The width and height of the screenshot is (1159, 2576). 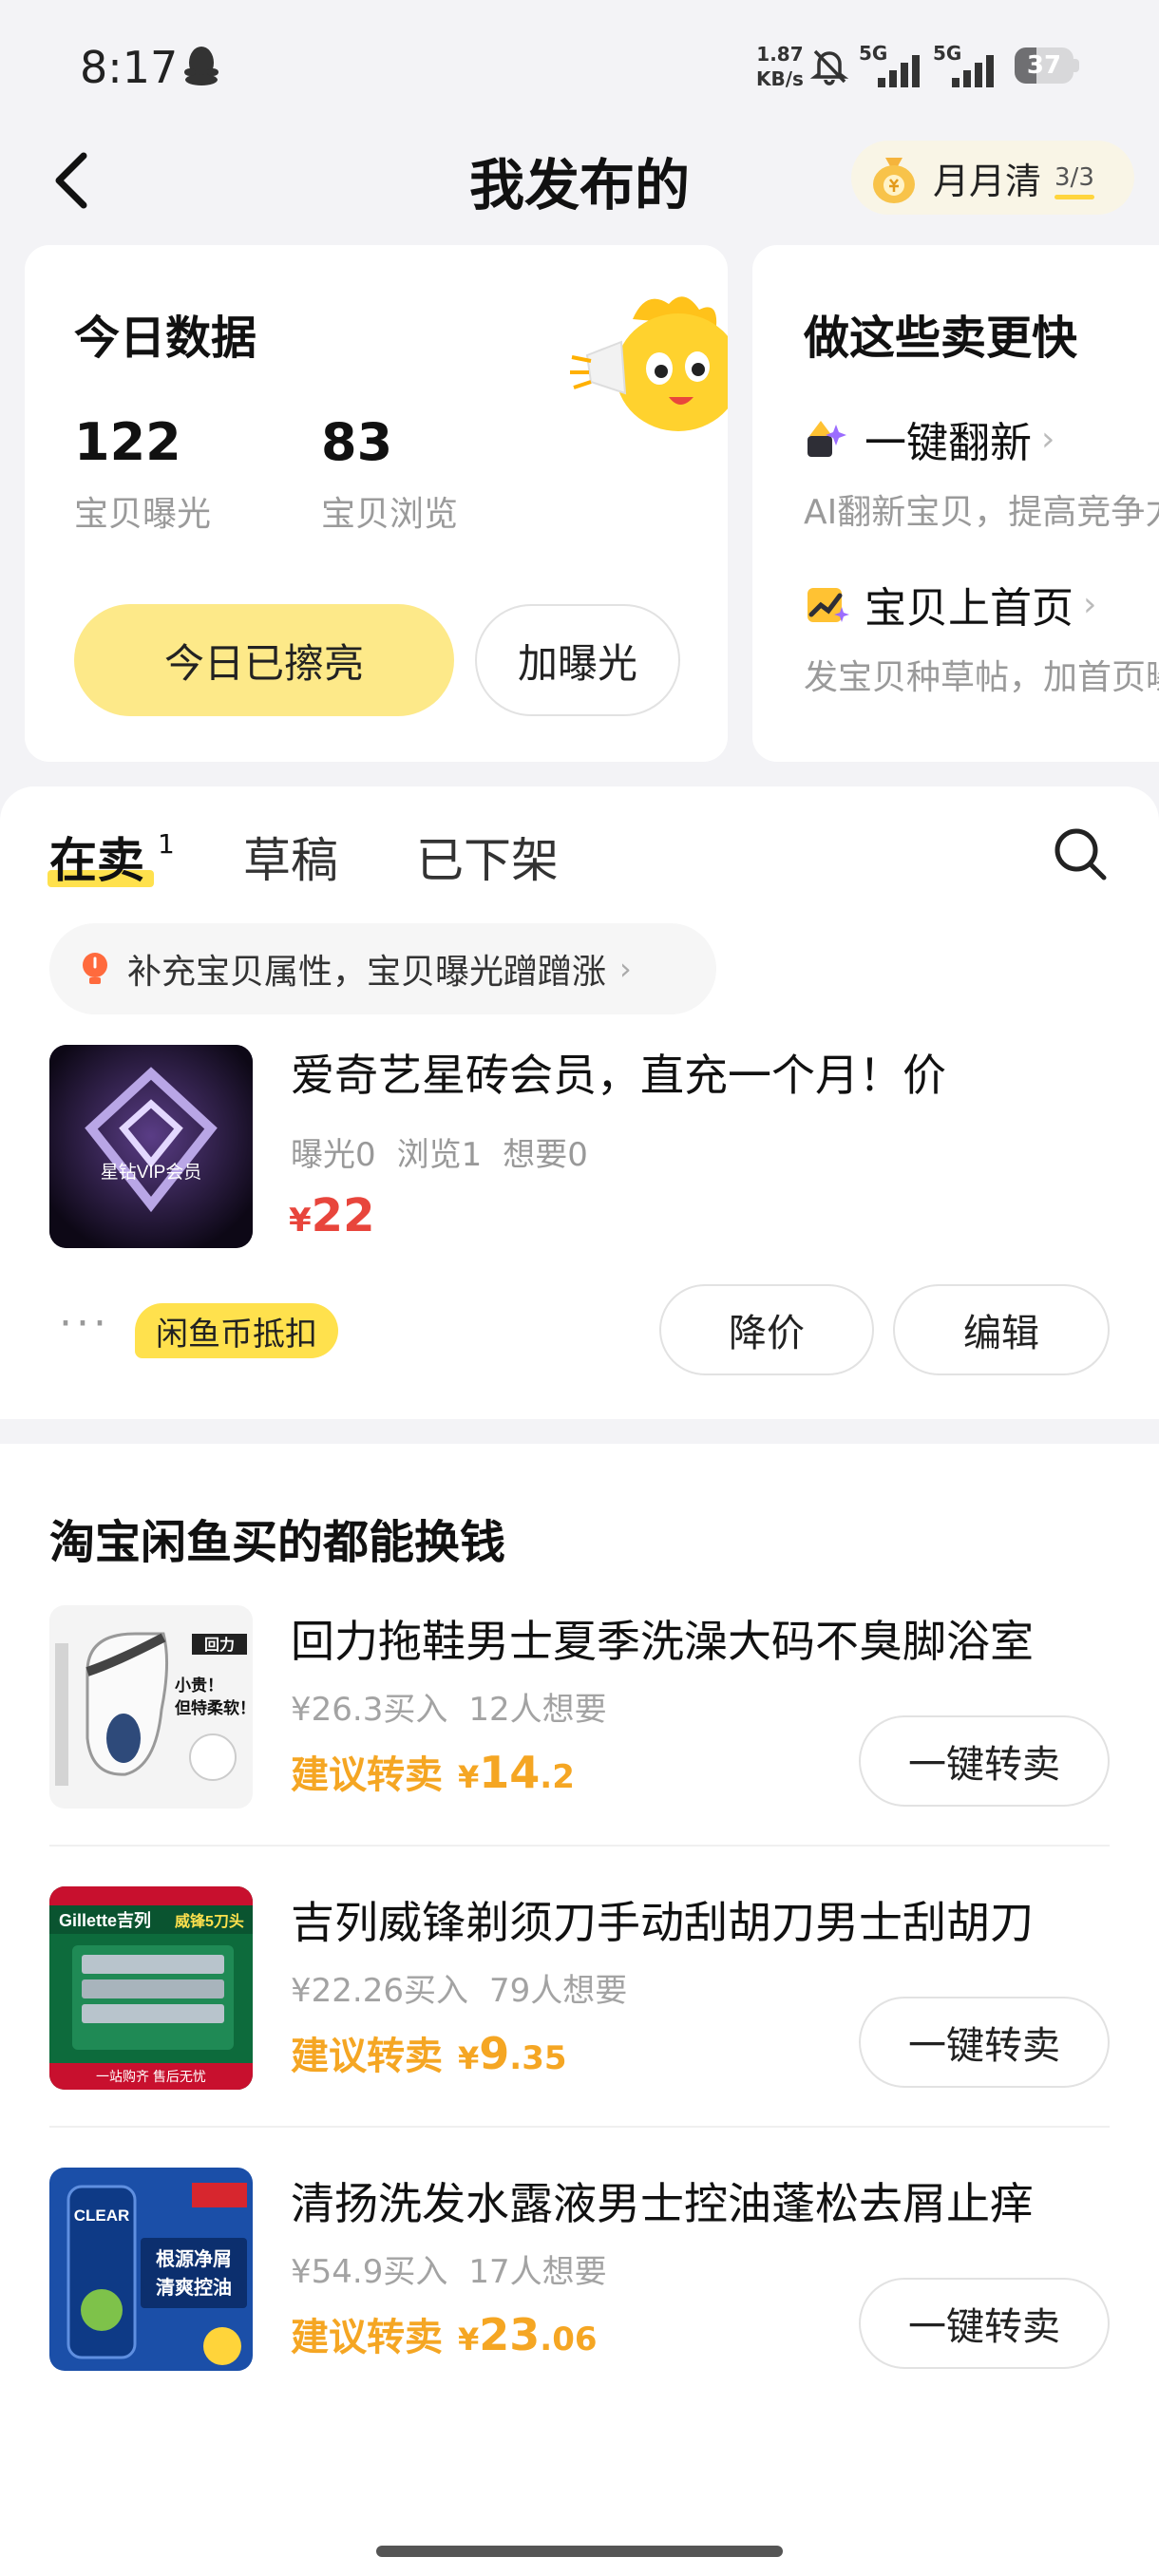 What do you see at coordinates (577, 660) in the screenshot?
I see `add-exposure-button: 加曝光` at bounding box center [577, 660].